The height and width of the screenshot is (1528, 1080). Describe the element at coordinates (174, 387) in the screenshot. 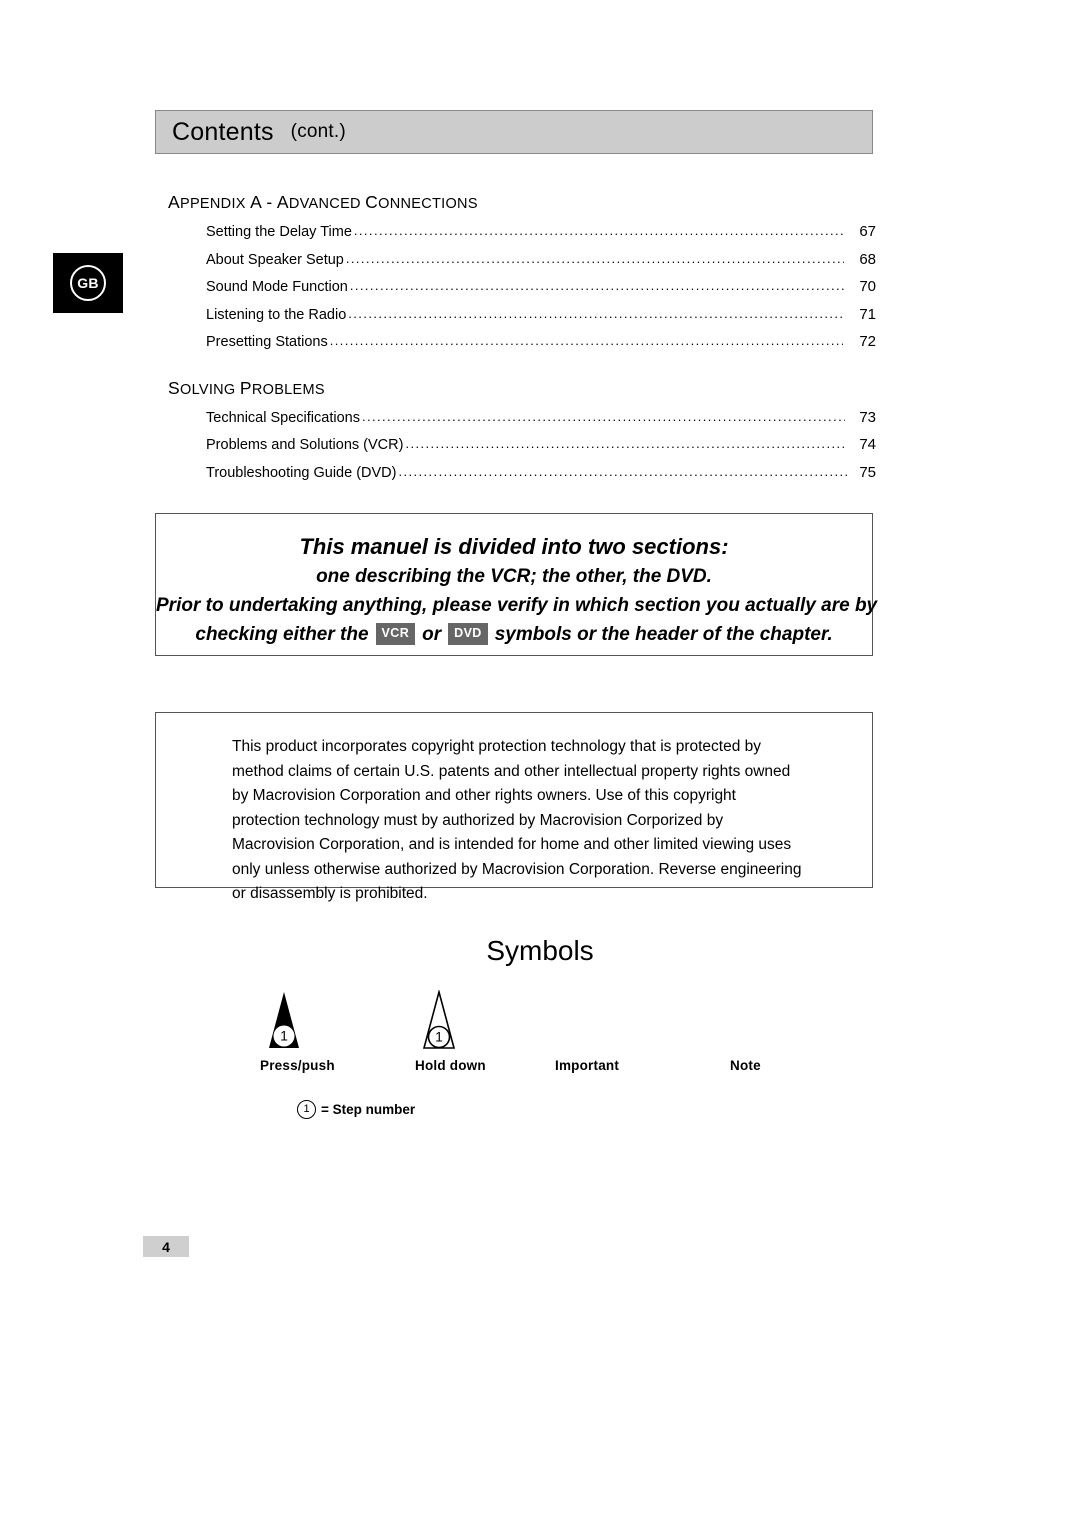

I see `toc-heading-part: S` at that location.